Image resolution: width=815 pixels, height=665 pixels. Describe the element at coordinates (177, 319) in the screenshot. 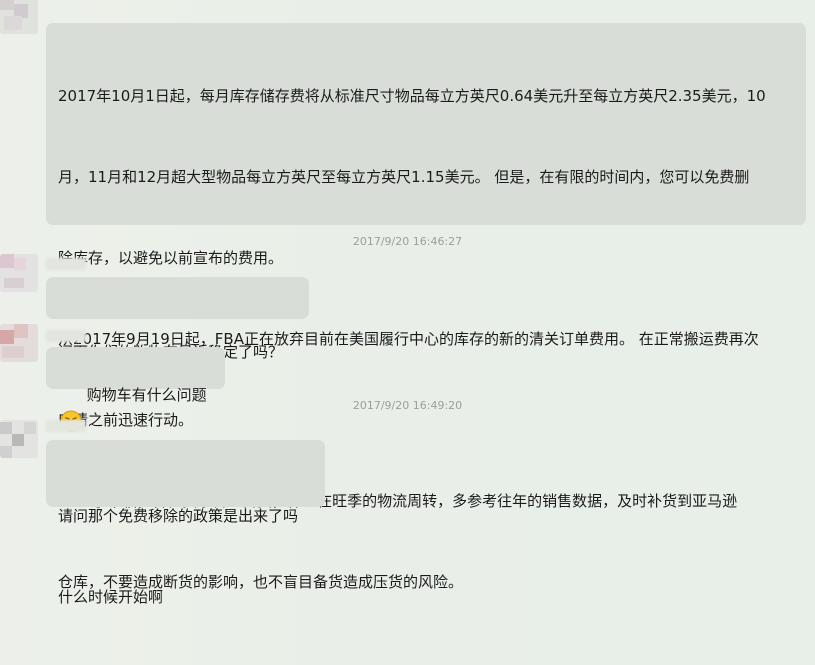

I see `message-bubble: 问下你们的购物车最近稳定了吗？` at that location.